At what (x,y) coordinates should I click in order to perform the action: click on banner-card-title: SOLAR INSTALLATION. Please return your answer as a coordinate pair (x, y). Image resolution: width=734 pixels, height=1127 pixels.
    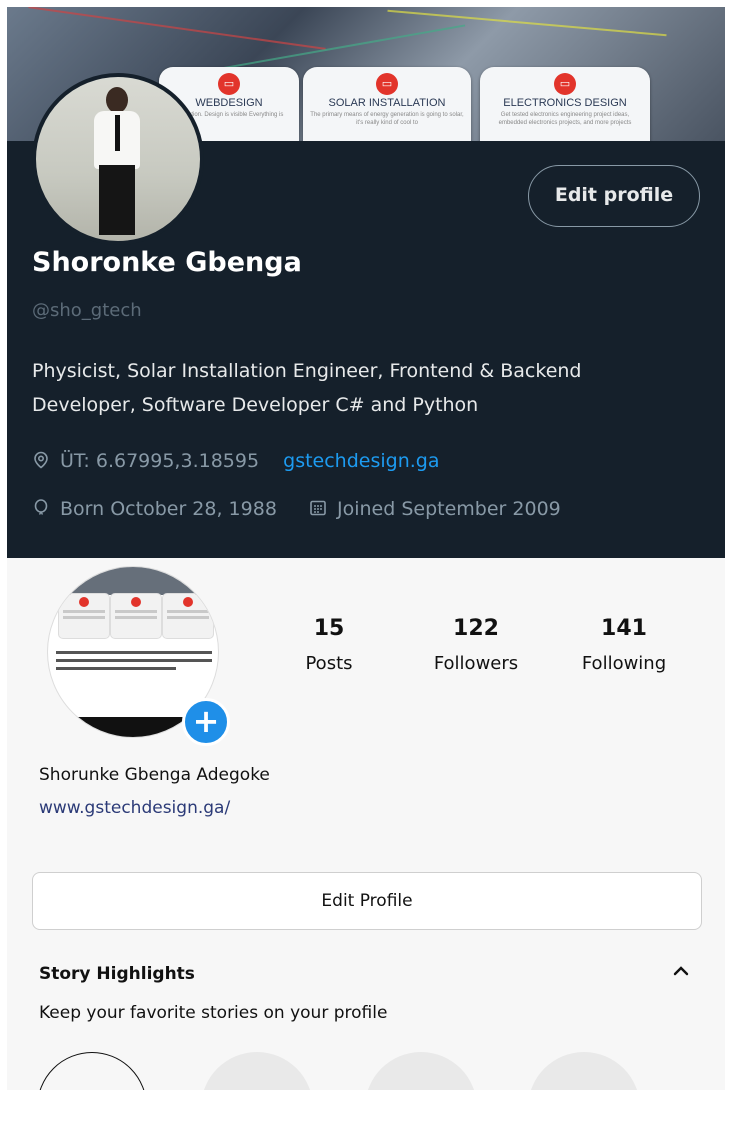
    Looking at the image, I should click on (387, 103).